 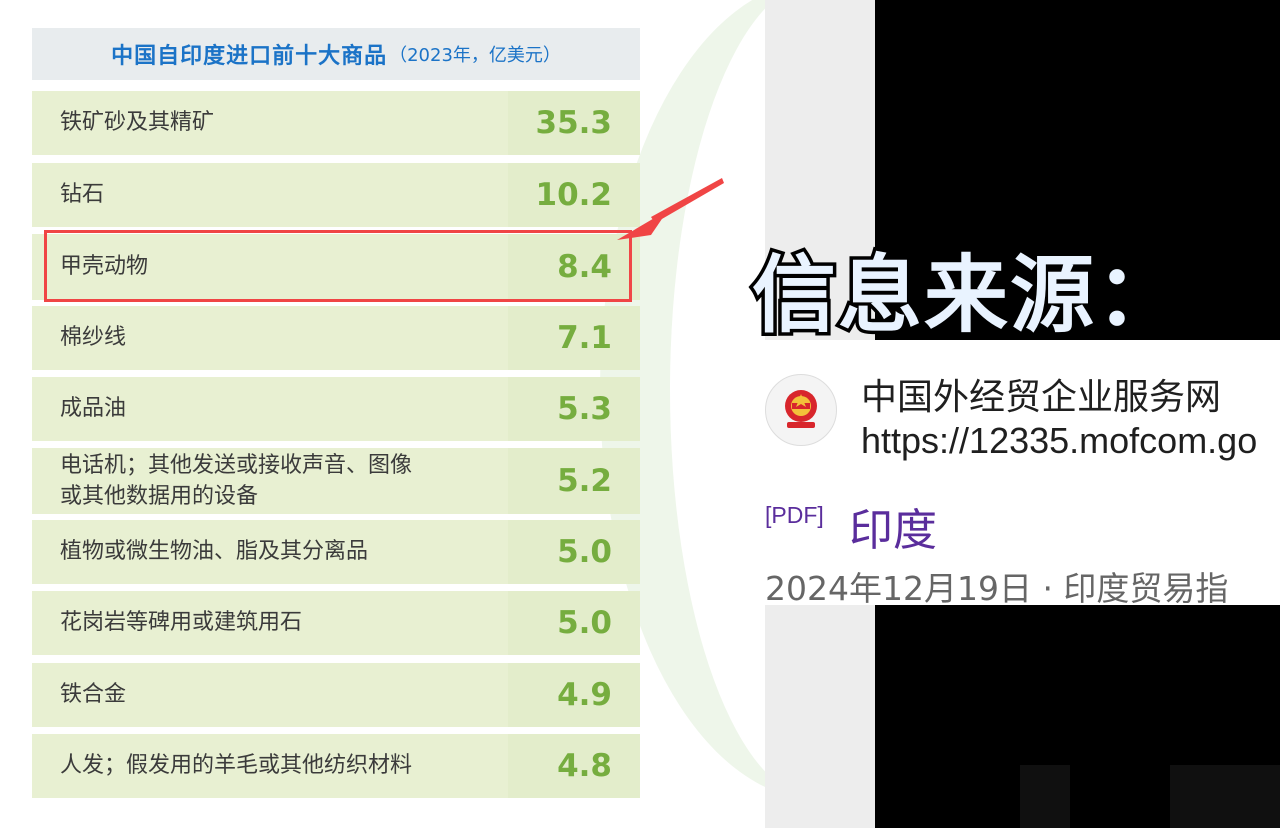 What do you see at coordinates (794, 515) in the screenshot?
I see `pdf-tag: [PDF]` at bounding box center [794, 515].